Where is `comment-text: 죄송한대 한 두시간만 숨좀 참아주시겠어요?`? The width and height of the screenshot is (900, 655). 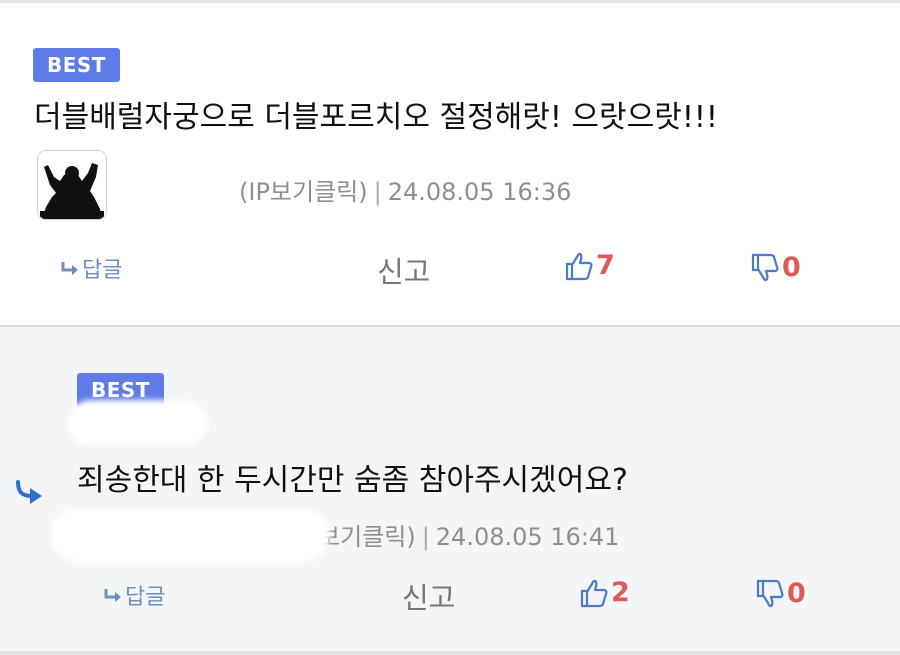 comment-text: 죄송한대 한 두시간만 숨좀 참아주시겠어요? is located at coordinates (352, 480).